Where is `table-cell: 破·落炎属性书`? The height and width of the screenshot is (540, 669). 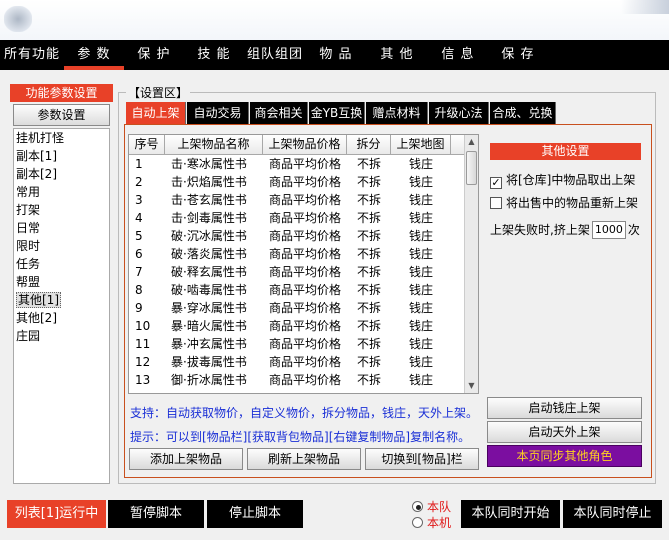
table-cell: 破·落炎属性书 is located at coordinates (209, 254).